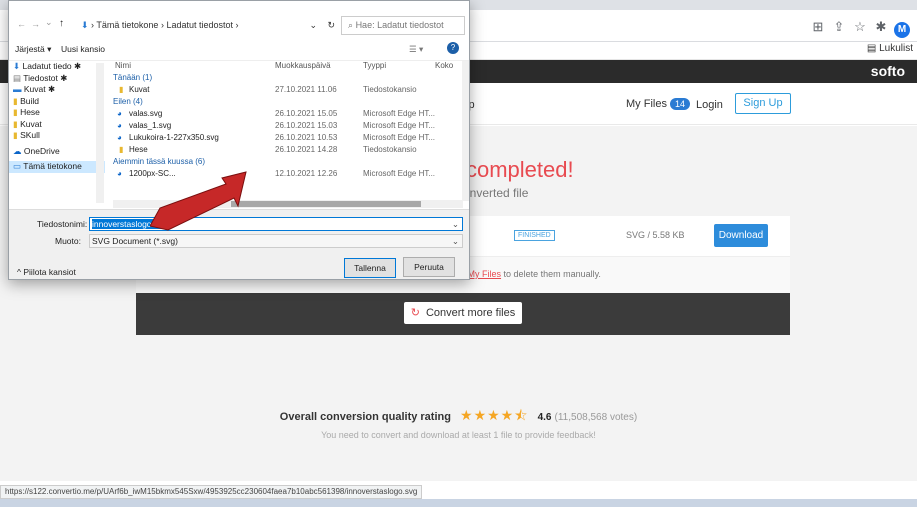  I want to click on download-arrow-icon: ⬇, so click(85, 25).